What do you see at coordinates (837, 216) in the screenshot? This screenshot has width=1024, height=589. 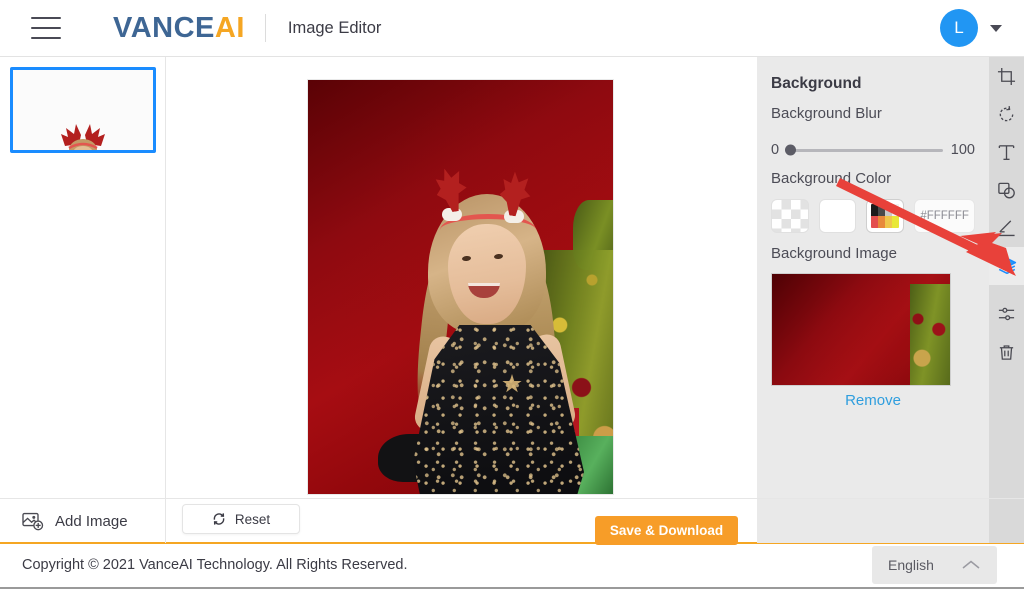 I see `white-swatch` at bounding box center [837, 216].